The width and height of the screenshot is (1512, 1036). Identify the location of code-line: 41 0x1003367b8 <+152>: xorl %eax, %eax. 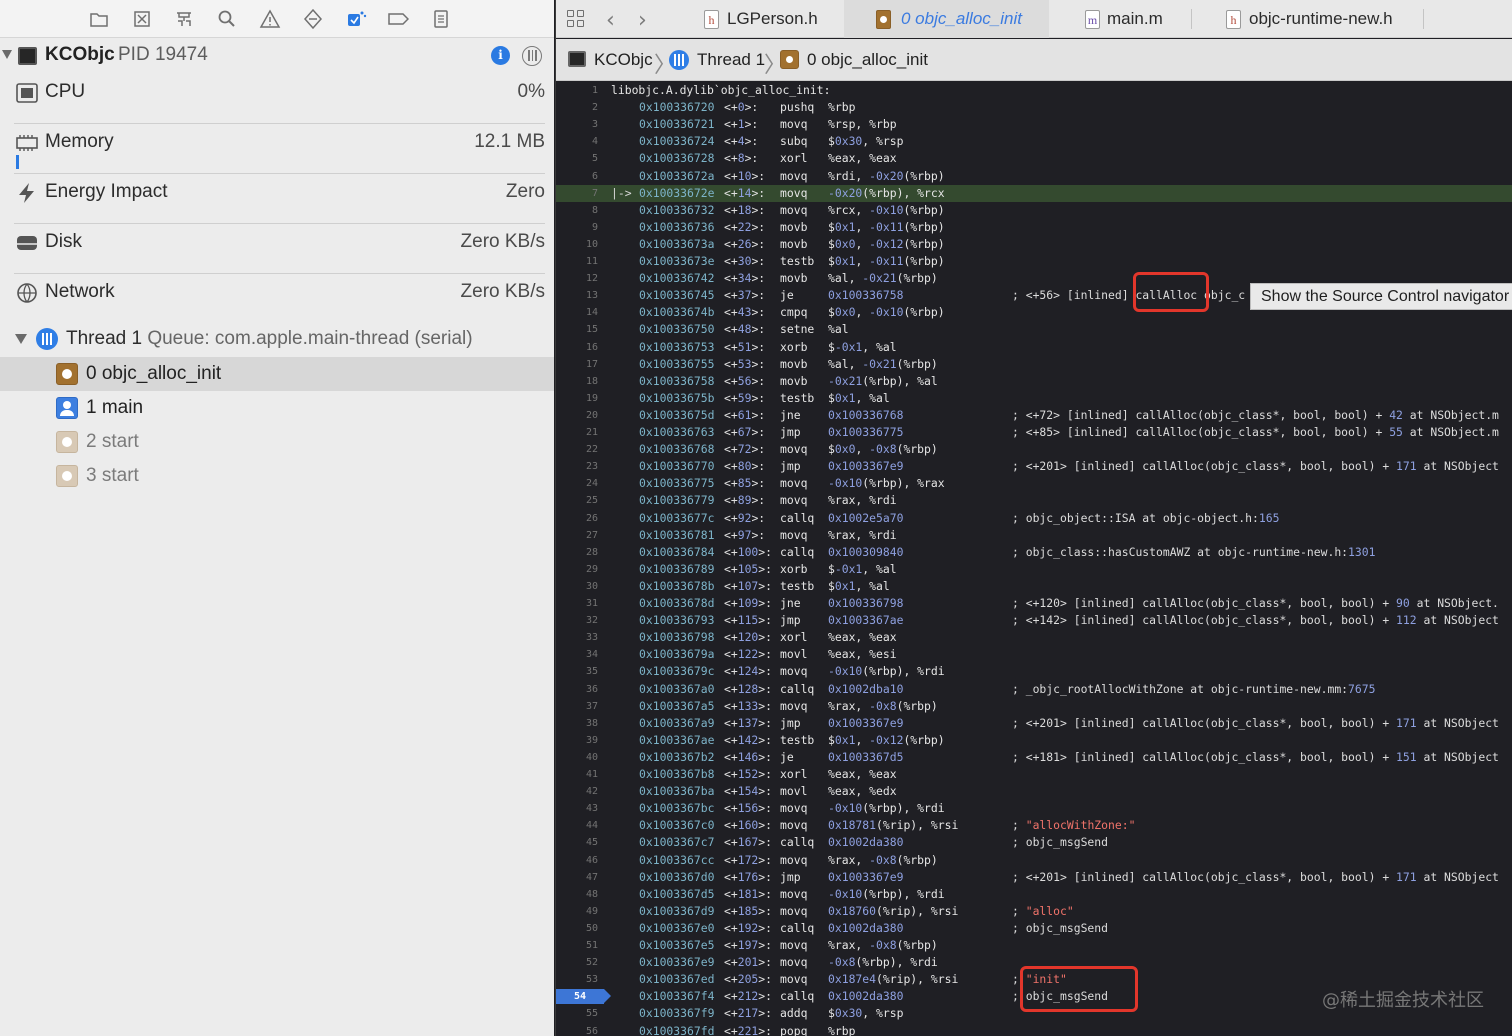
(1034, 774).